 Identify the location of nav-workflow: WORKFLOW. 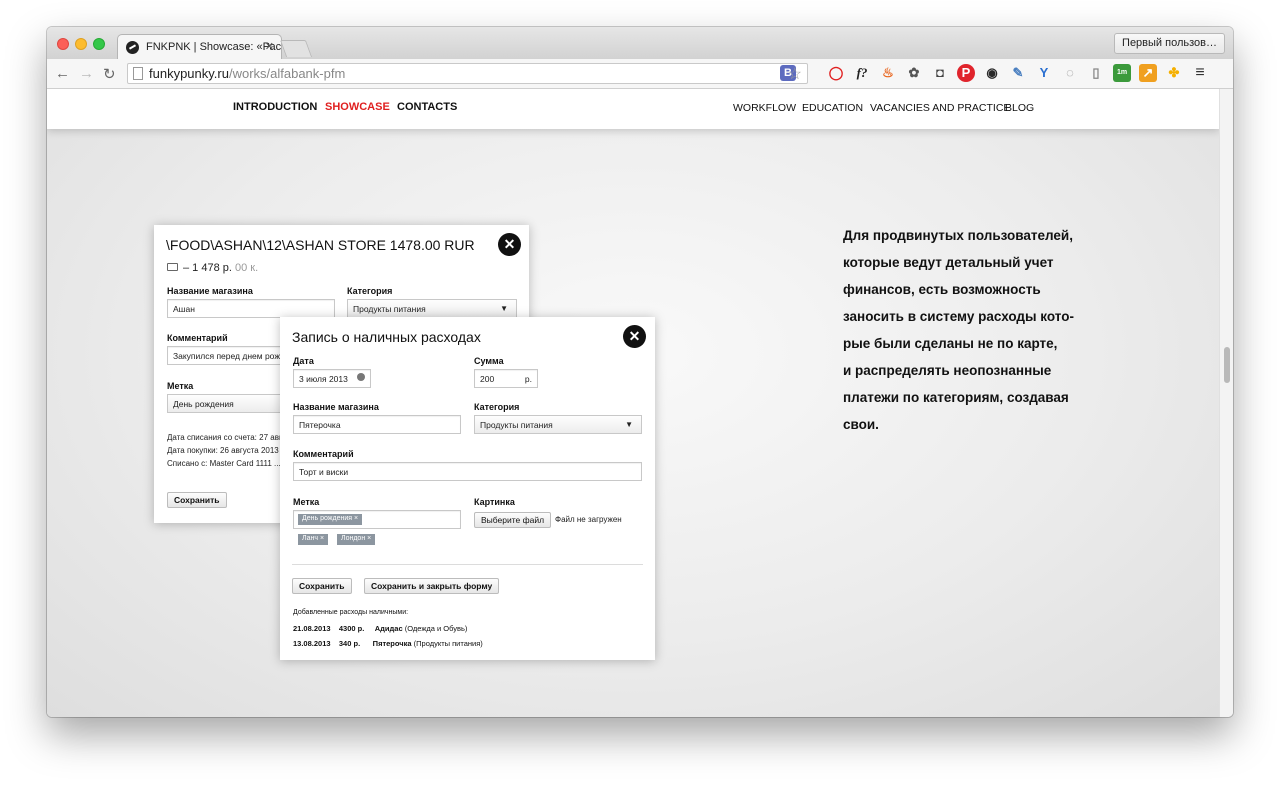
(764, 108).